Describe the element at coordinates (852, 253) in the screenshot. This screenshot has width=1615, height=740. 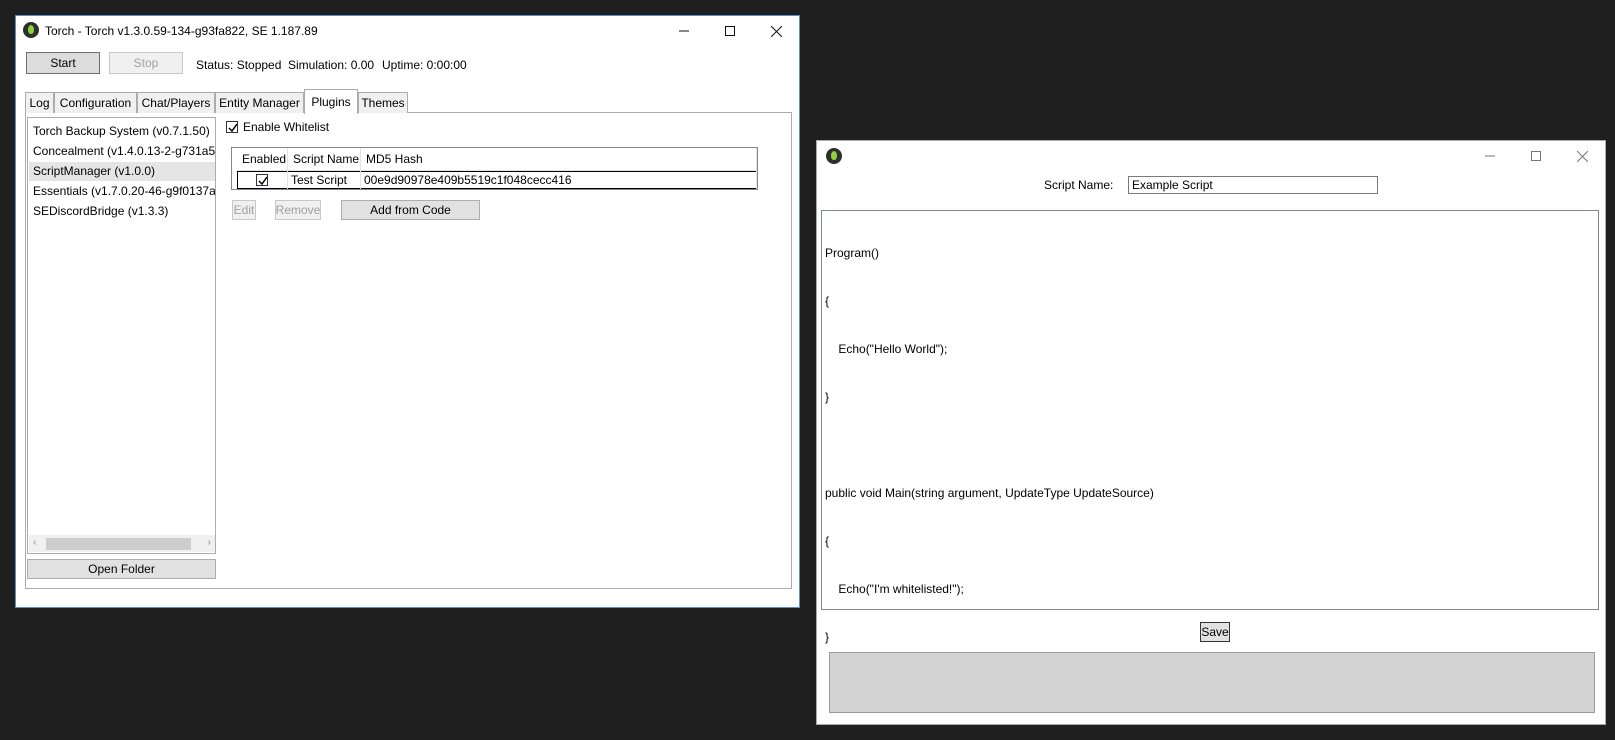
I see `code-line: Program()` at that location.